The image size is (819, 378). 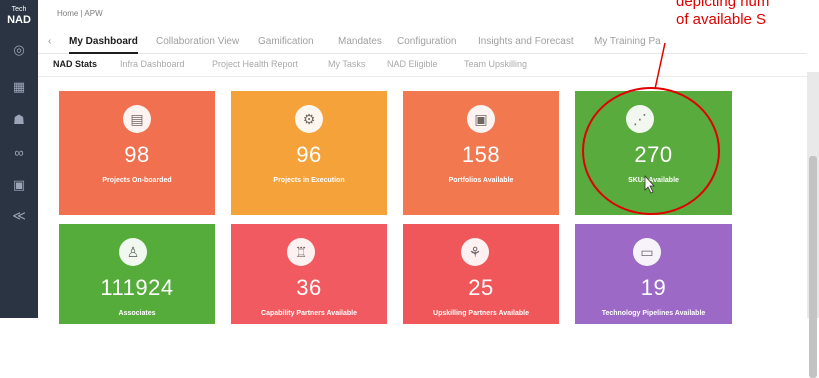 What do you see at coordinates (649, 184) in the screenshot?
I see `mouse-pointer-icon` at bounding box center [649, 184].